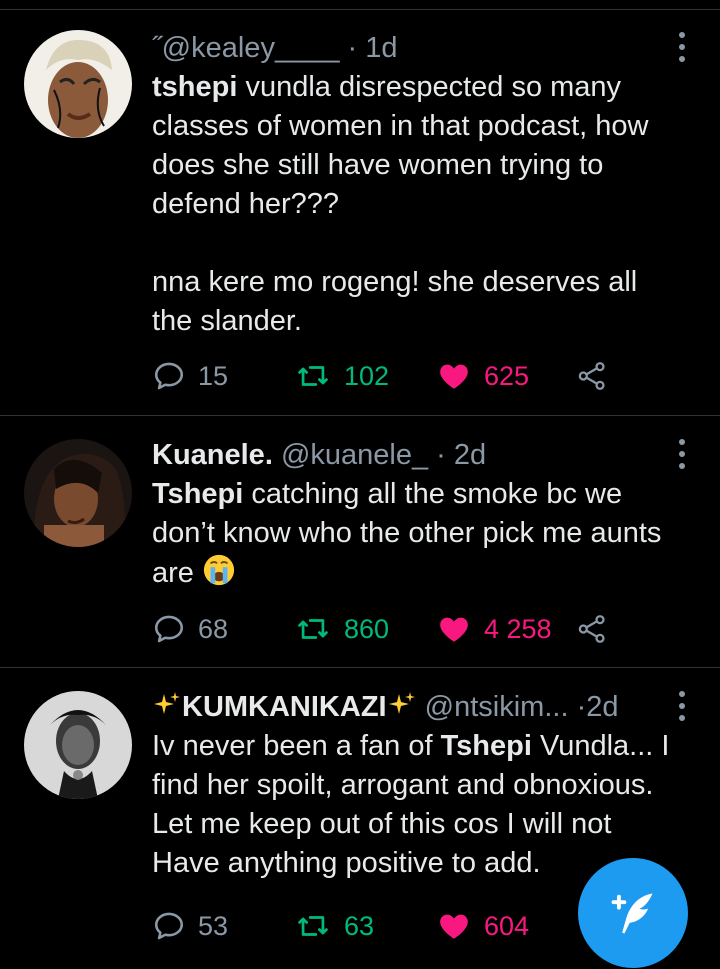 Image resolution: width=720 pixels, height=969 pixels. I want to click on reply-count: 15, so click(213, 375).